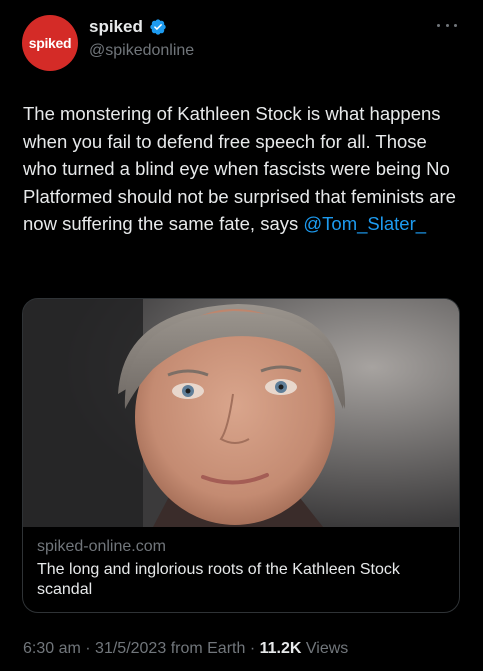 This screenshot has width=483, height=671. Describe the element at coordinates (158, 27) in the screenshot. I see `verified-badge-icon` at that location.